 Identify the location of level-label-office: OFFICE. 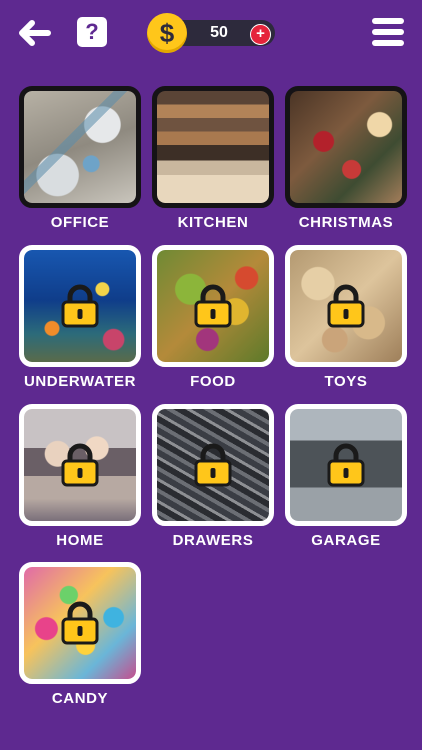
(80, 222).